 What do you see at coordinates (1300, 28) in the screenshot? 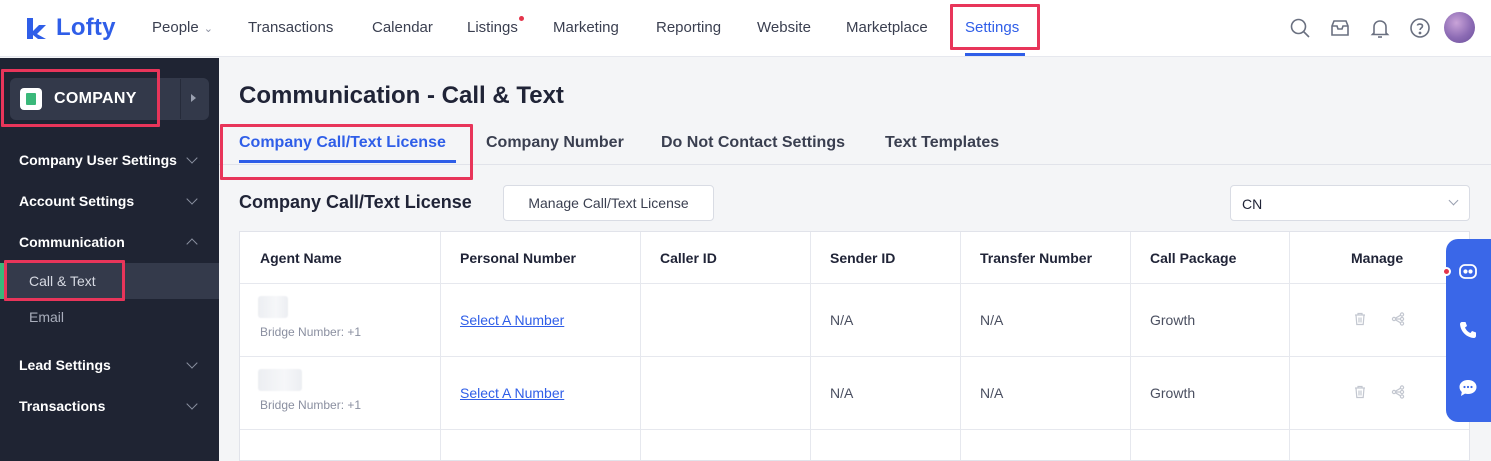
I see `search-icon` at bounding box center [1300, 28].